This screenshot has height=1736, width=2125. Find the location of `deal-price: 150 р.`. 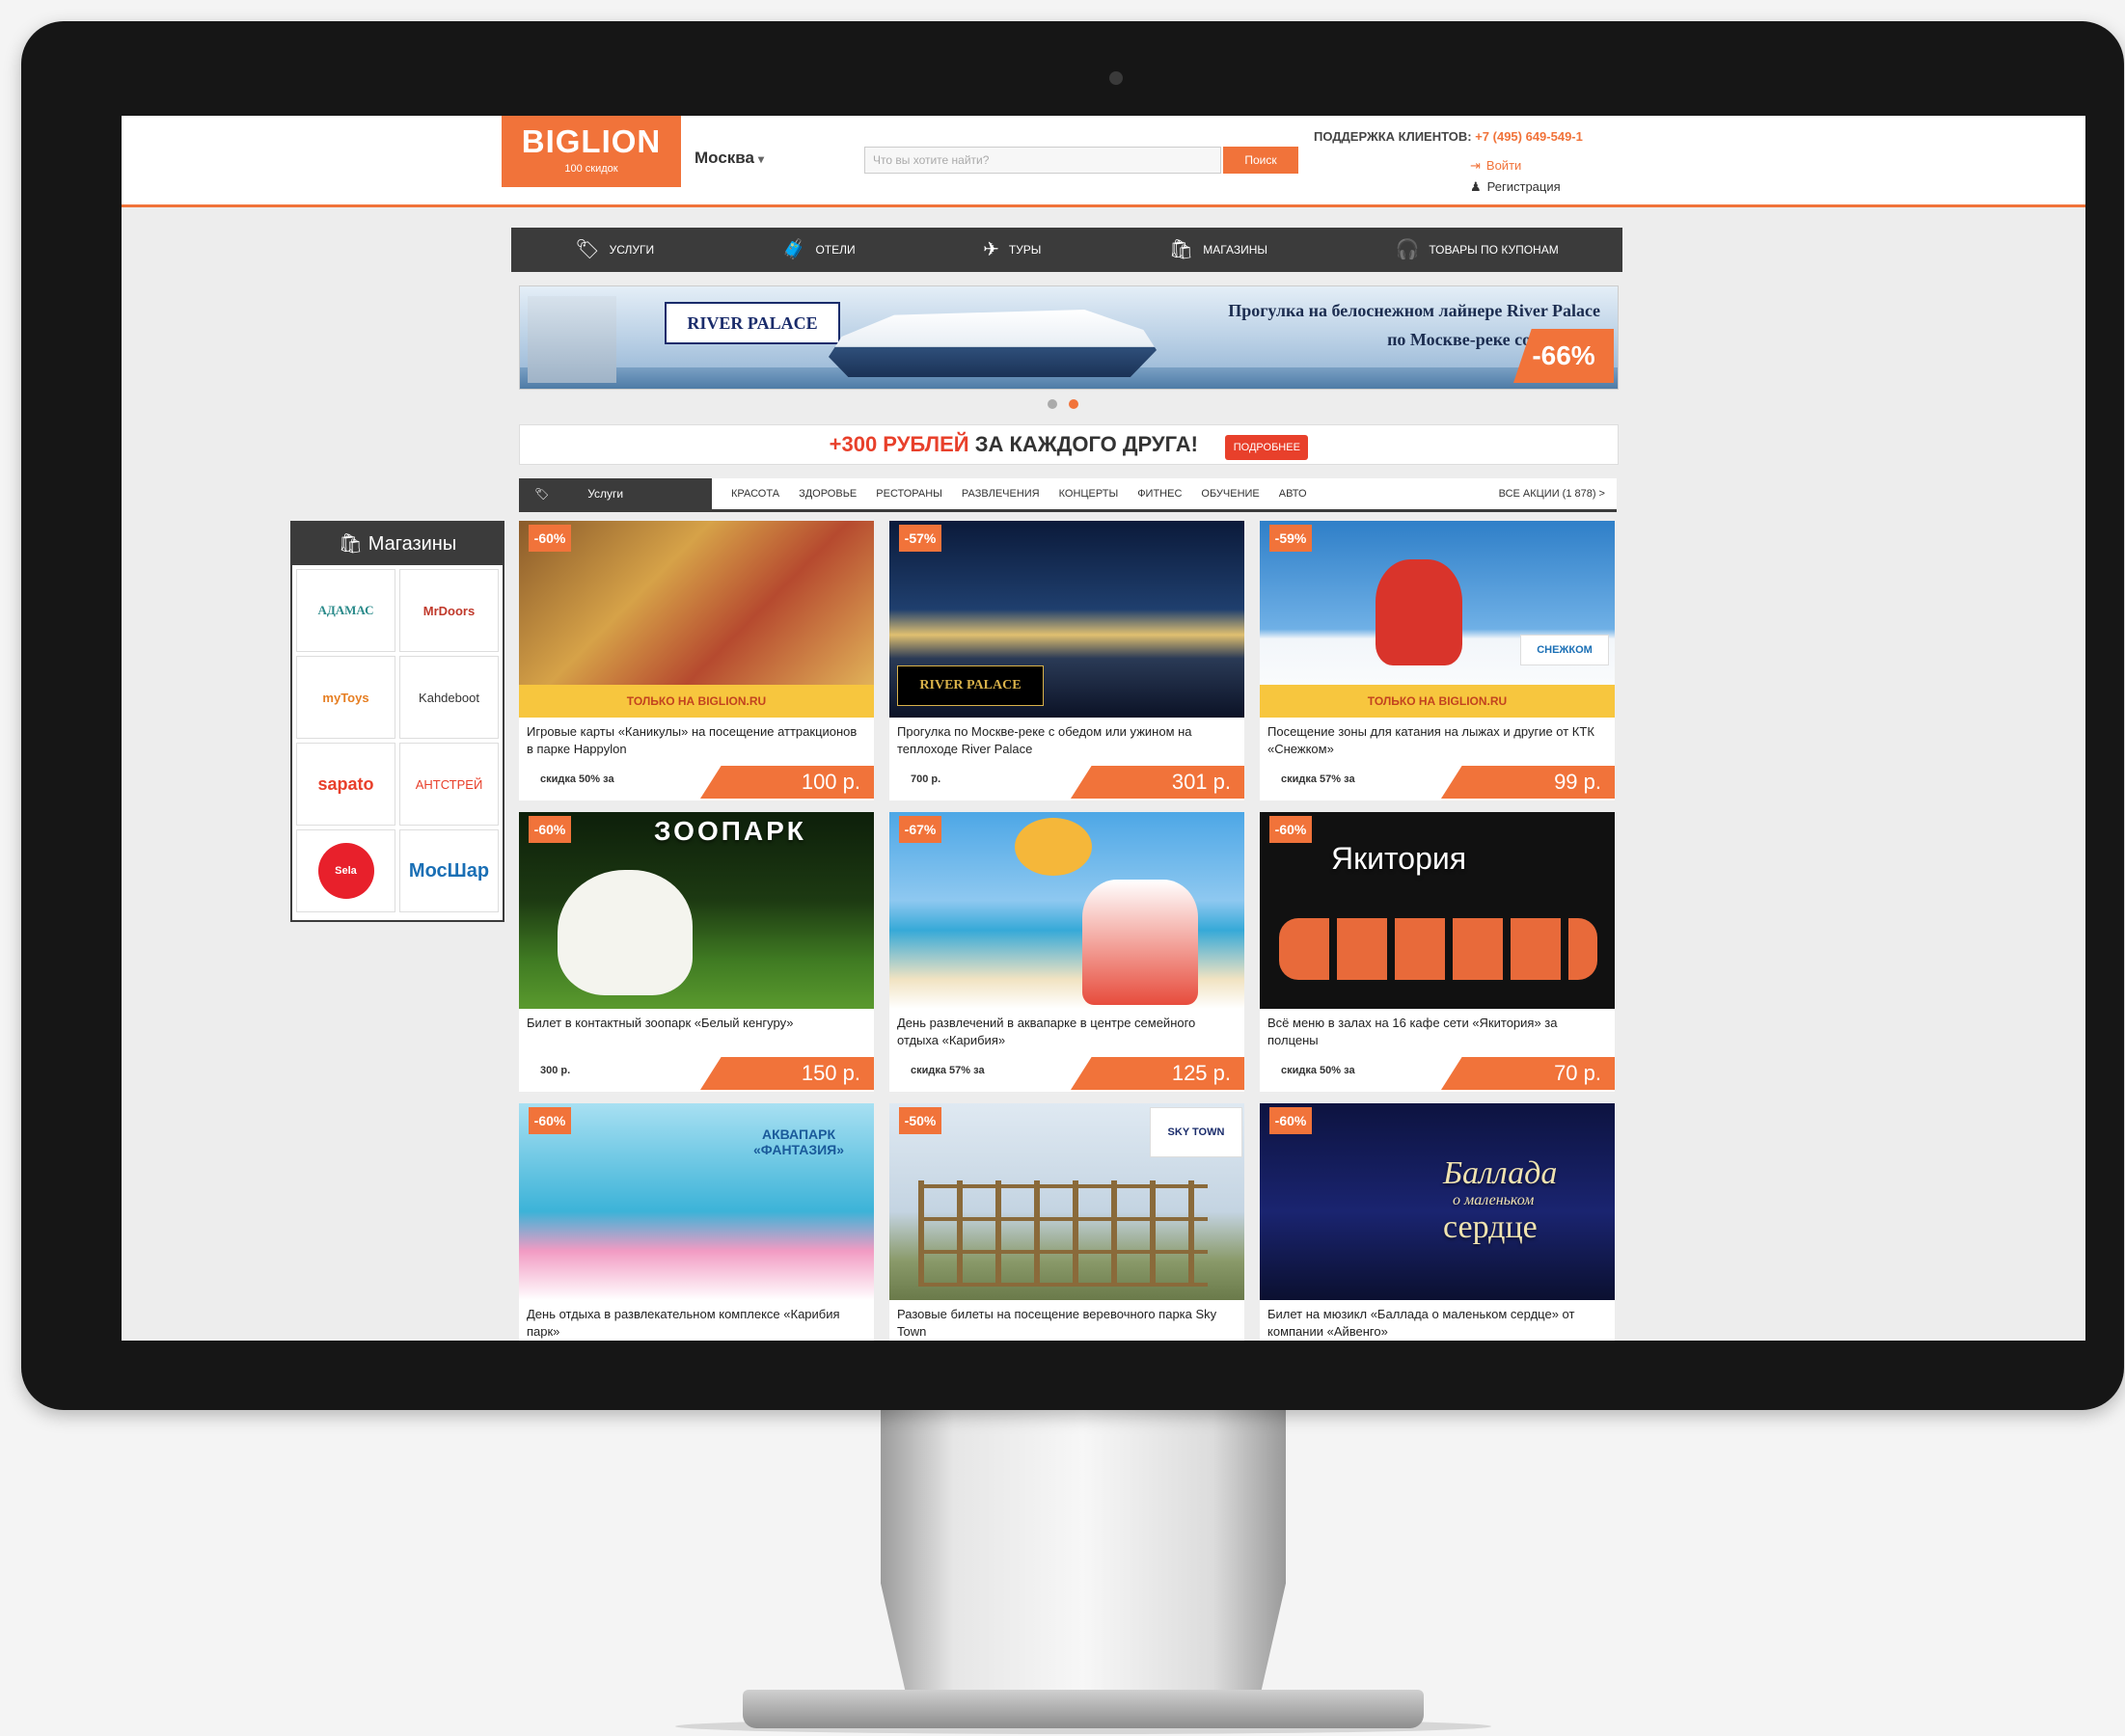

deal-price: 150 р. is located at coordinates (787, 1073).